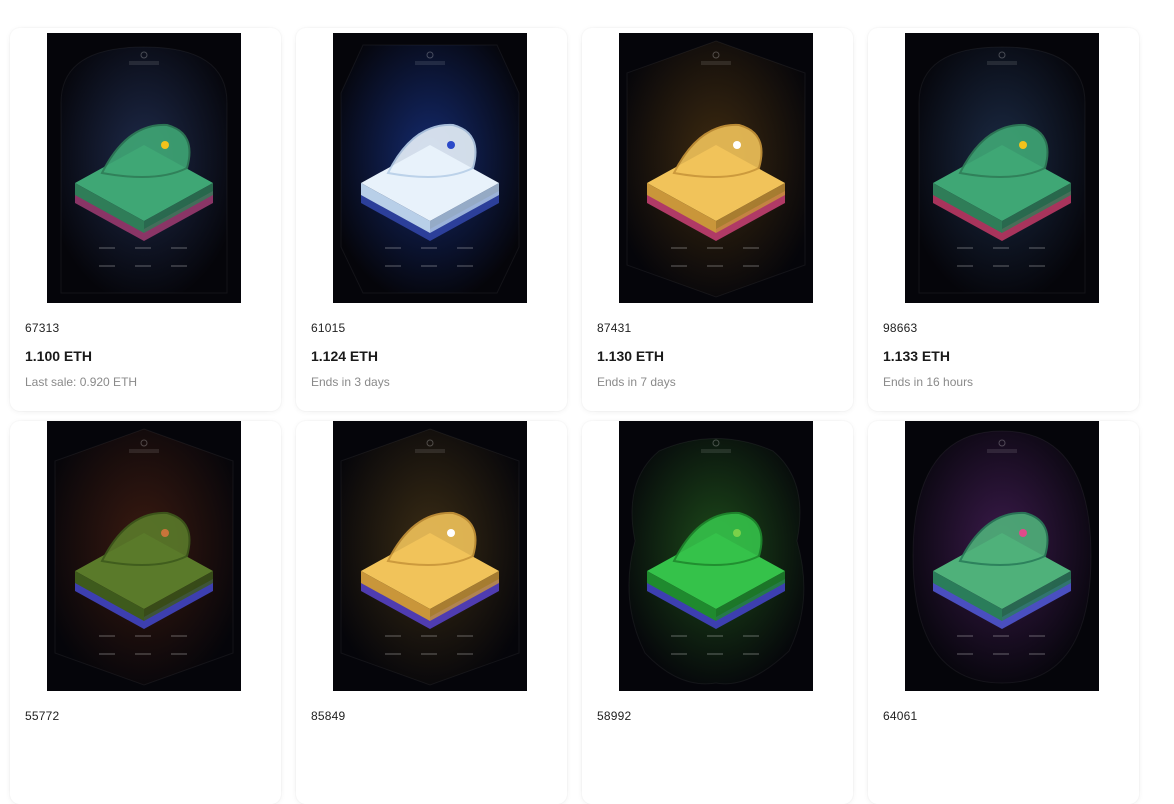 The image size is (1174, 804). I want to click on nft-card: 67313 1.100 ETH Last sale: 0.920 ETH, so click(145, 219).